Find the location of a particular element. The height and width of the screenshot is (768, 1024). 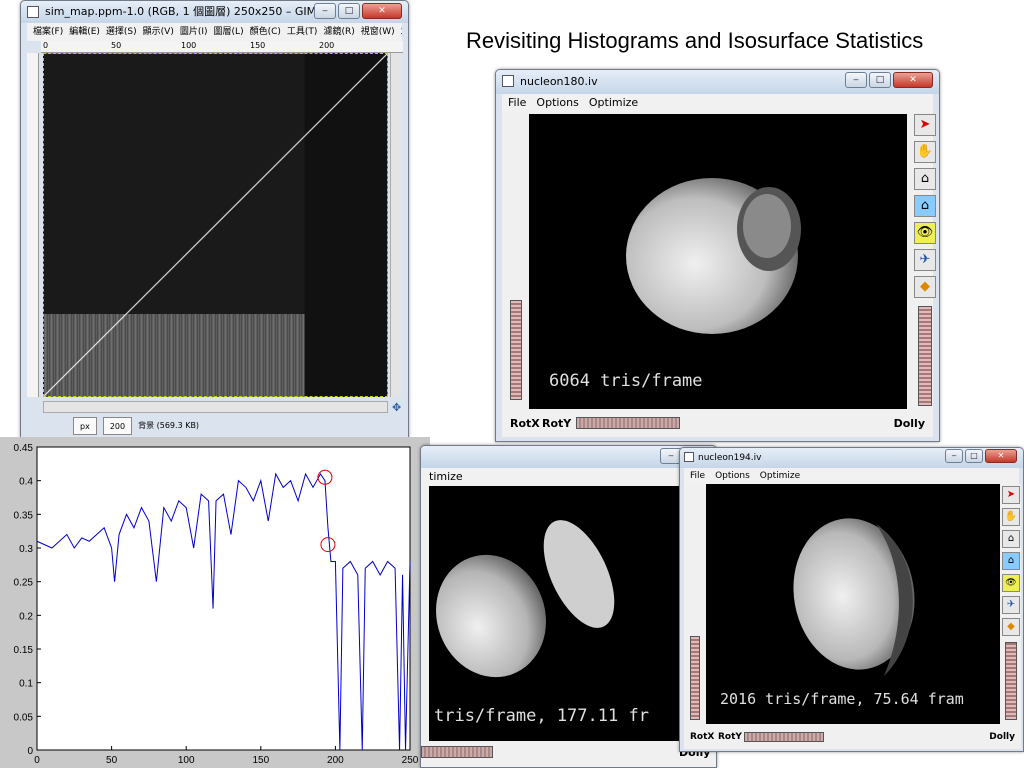

vertical-scrollbar is located at coordinates (396, 225).